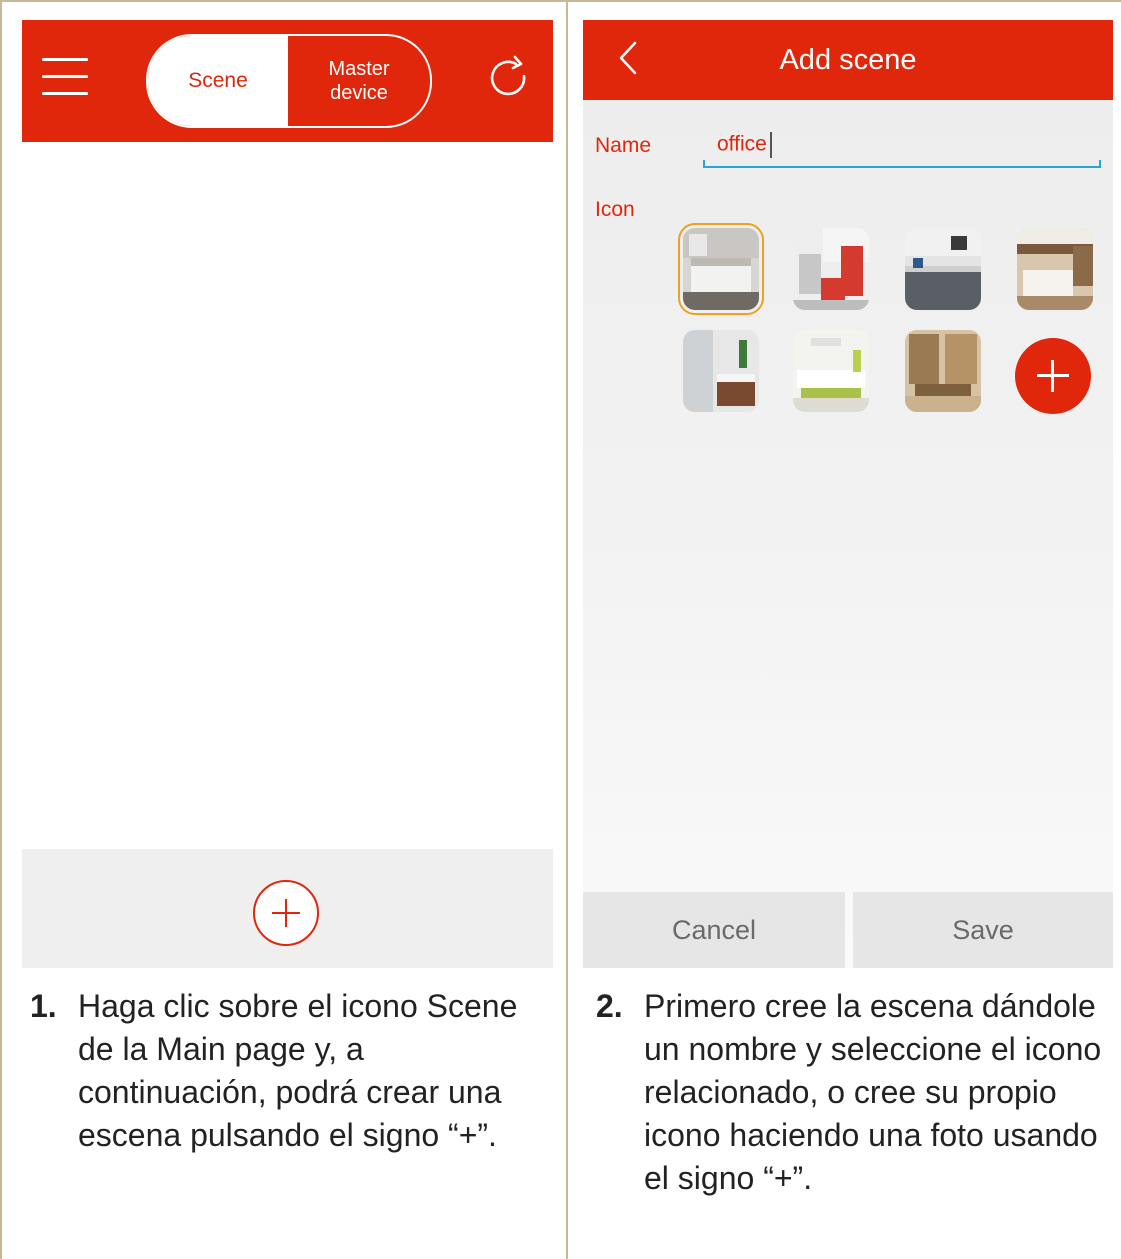  What do you see at coordinates (43, 1006) in the screenshot?
I see `caption-step-1-number: 1.` at bounding box center [43, 1006].